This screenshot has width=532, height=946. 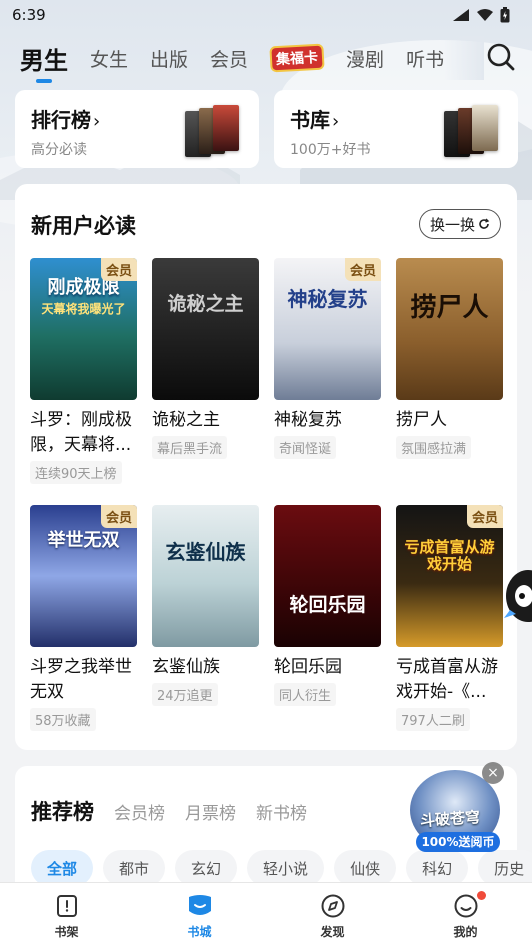 What do you see at coordinates (481, 895) in the screenshot?
I see `notification-dot` at bounding box center [481, 895].